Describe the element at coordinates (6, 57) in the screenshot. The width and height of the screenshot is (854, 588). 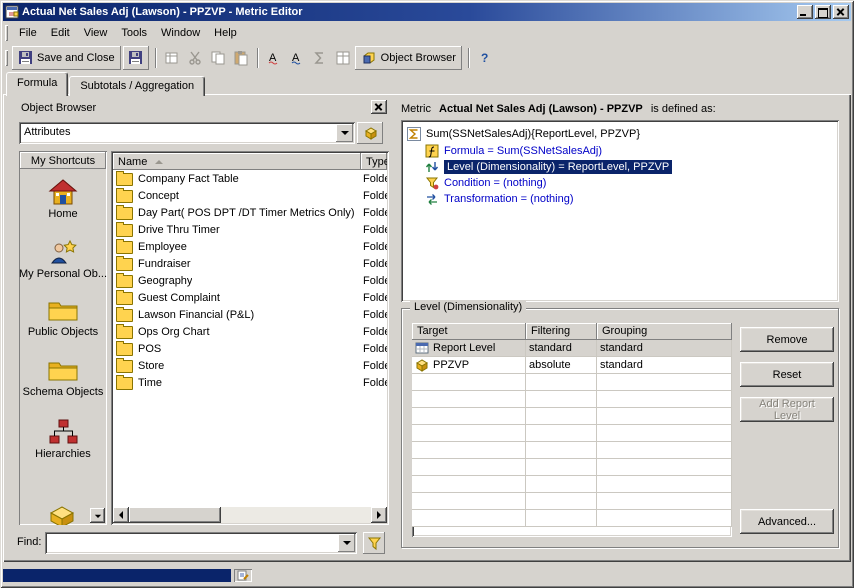
I see `toolbar-grip` at that location.